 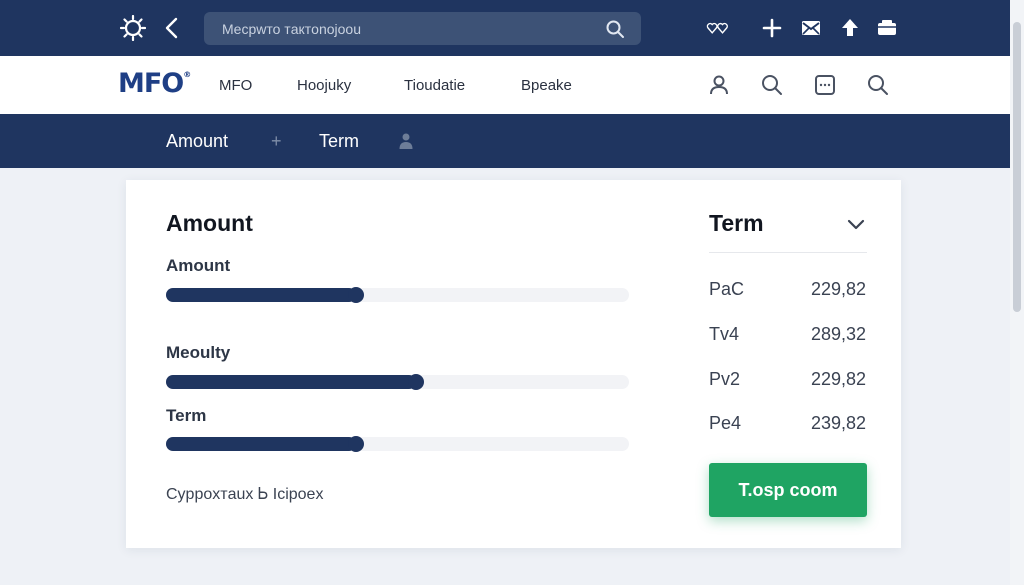 I want to click on nav-bar: MFO® MFO Hoojuky Tioudatie Bpeake, so click(x=505, y=85).